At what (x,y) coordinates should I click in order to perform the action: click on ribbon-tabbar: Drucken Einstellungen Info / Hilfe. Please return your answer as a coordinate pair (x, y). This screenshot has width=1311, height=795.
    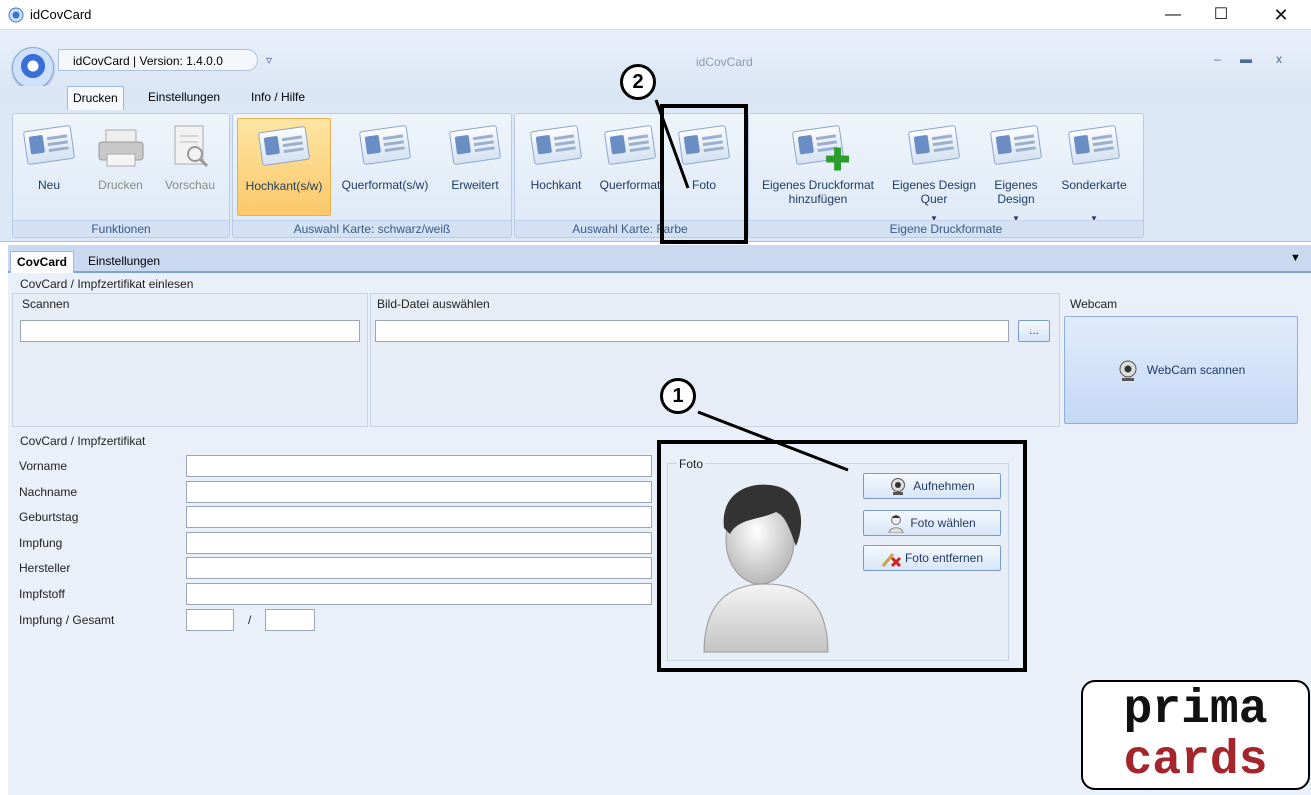
    Looking at the image, I should click on (655, 98).